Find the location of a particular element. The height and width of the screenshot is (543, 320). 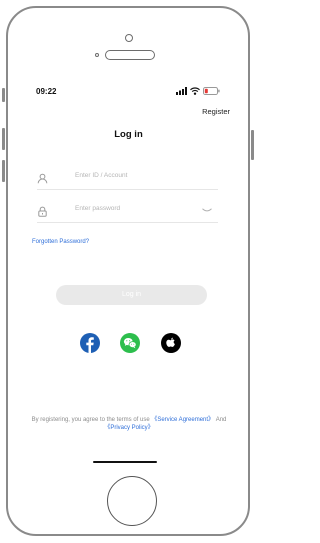

wechat-login-button is located at coordinates (130, 343).